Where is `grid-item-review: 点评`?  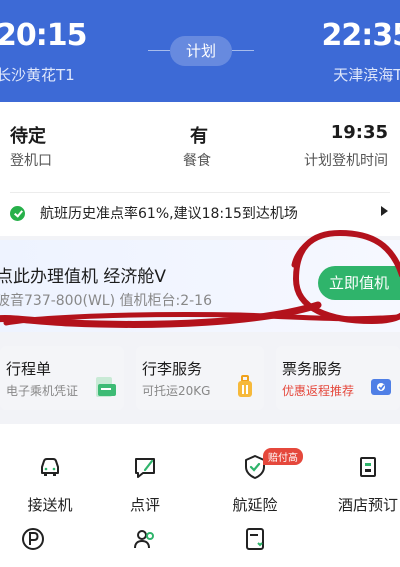 grid-item-review: 点评 is located at coordinates (145, 483).